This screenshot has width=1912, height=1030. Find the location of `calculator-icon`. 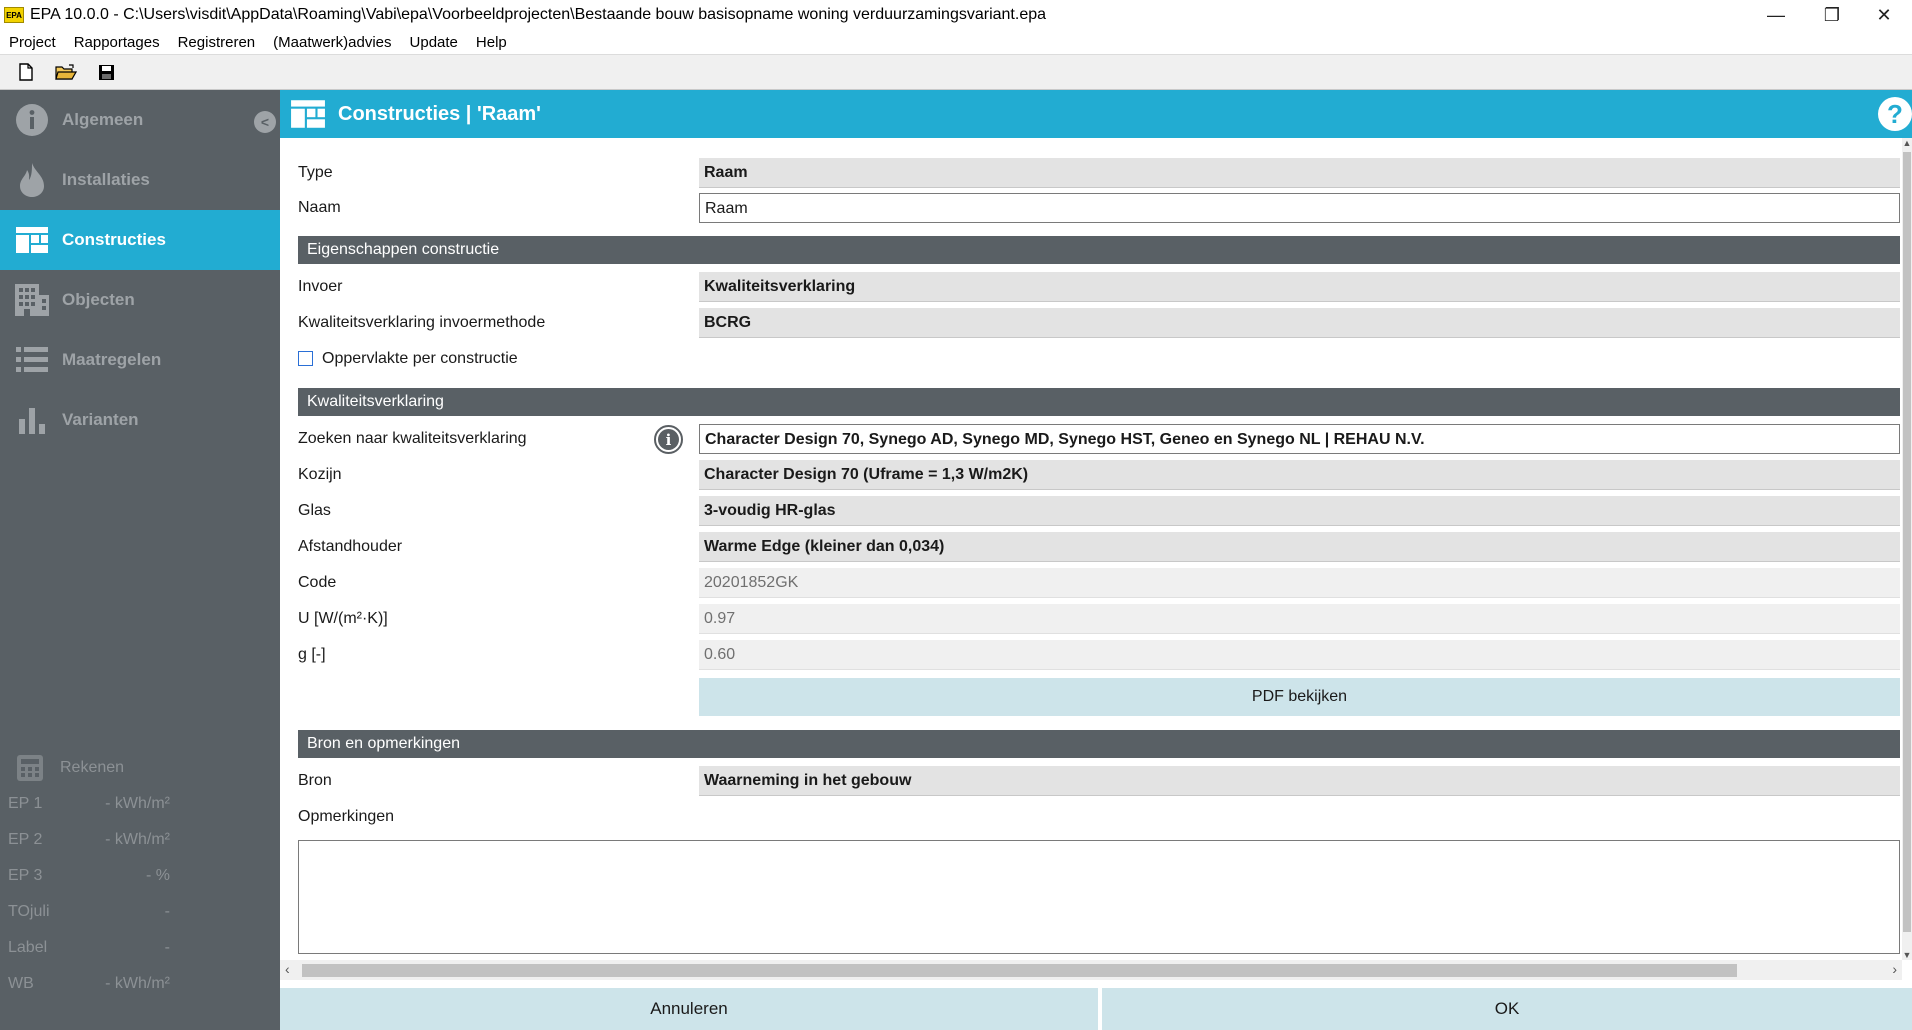

calculator-icon is located at coordinates (30, 768).